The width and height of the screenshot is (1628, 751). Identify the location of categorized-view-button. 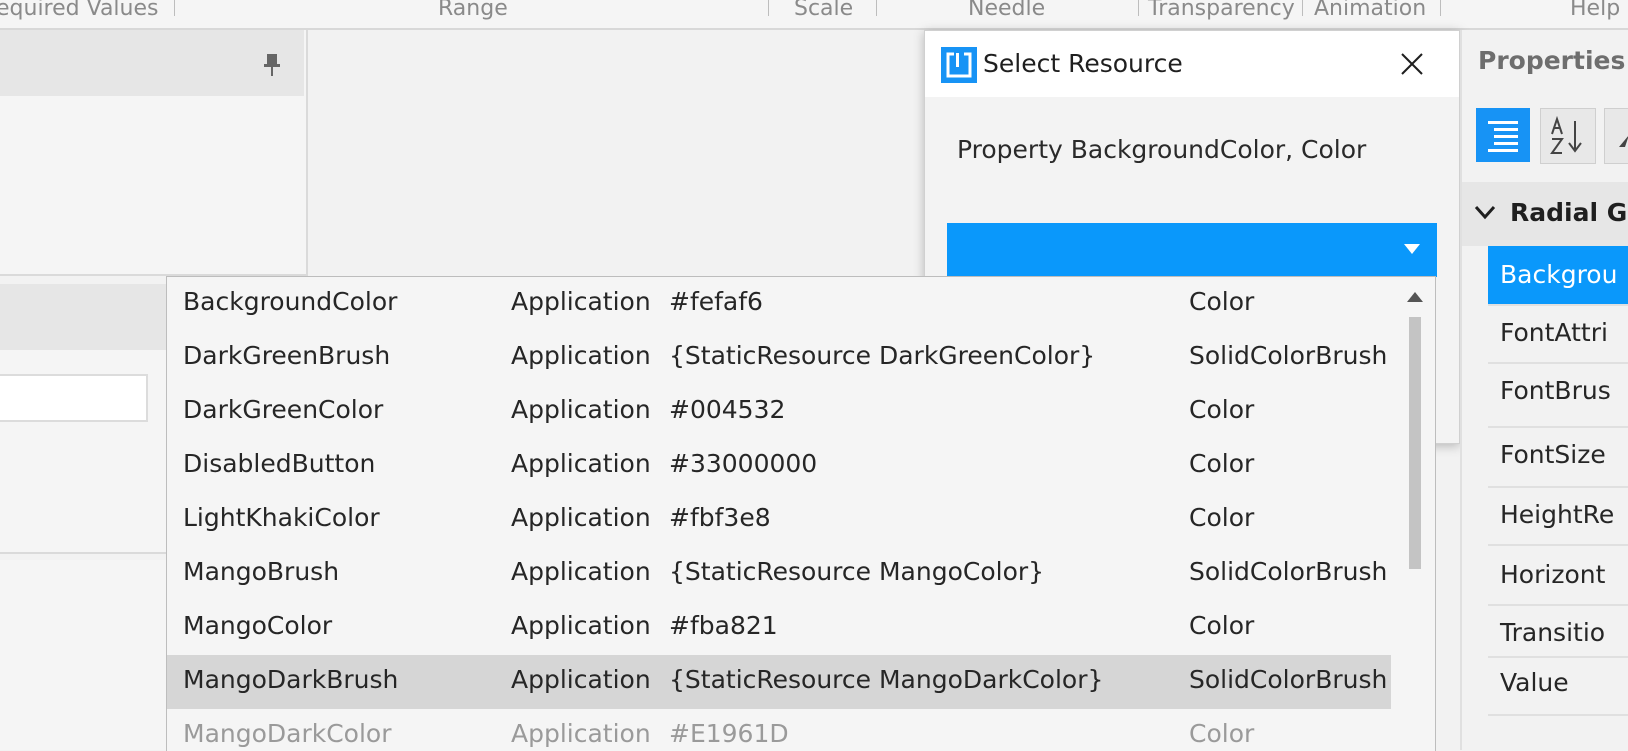
(1503, 135).